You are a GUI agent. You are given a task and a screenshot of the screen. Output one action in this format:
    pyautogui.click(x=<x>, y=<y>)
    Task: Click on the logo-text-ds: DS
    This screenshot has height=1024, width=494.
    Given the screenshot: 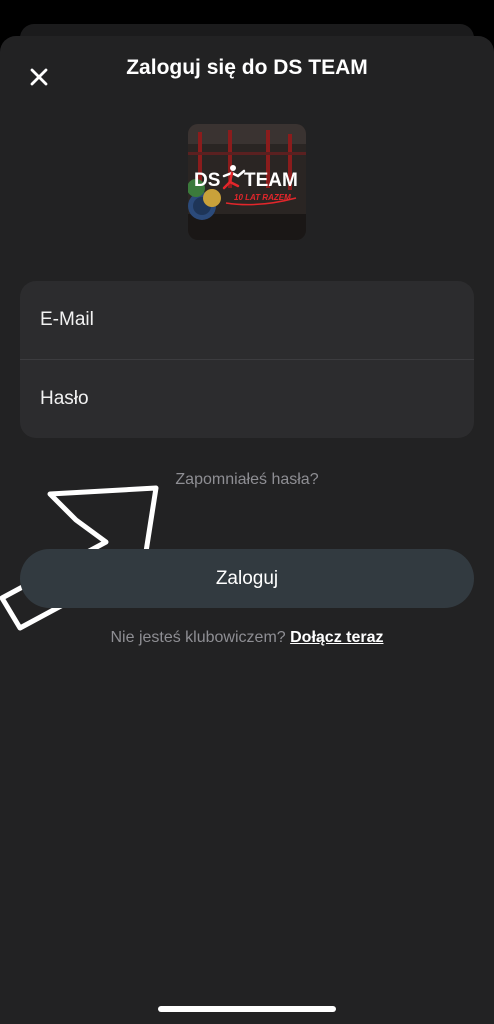 What is the action you would take?
    pyautogui.click(x=207, y=180)
    